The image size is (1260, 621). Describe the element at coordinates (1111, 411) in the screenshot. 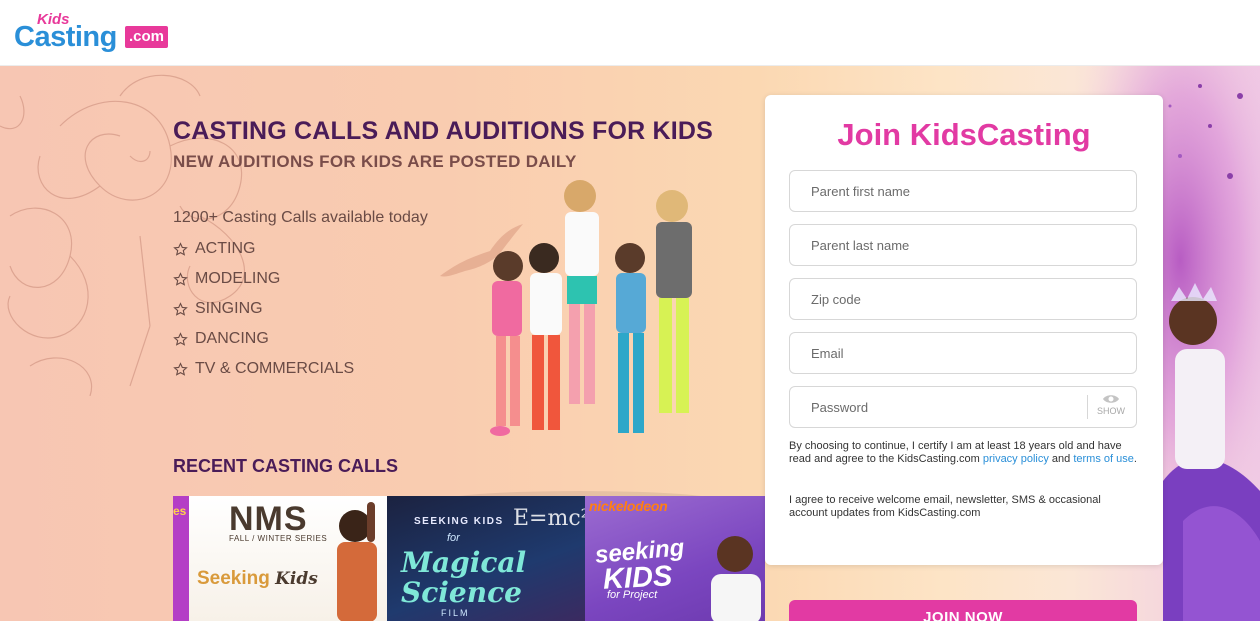

I see `show-label: SHOW` at that location.